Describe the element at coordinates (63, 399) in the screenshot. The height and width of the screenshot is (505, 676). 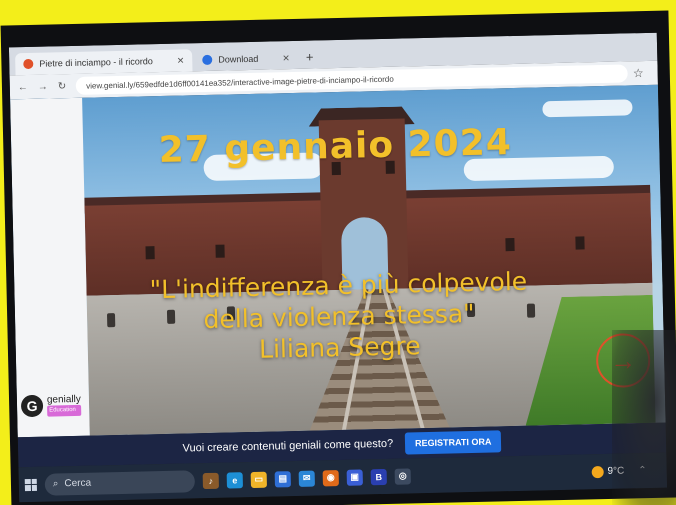
I see `logo-name: genially` at that location.